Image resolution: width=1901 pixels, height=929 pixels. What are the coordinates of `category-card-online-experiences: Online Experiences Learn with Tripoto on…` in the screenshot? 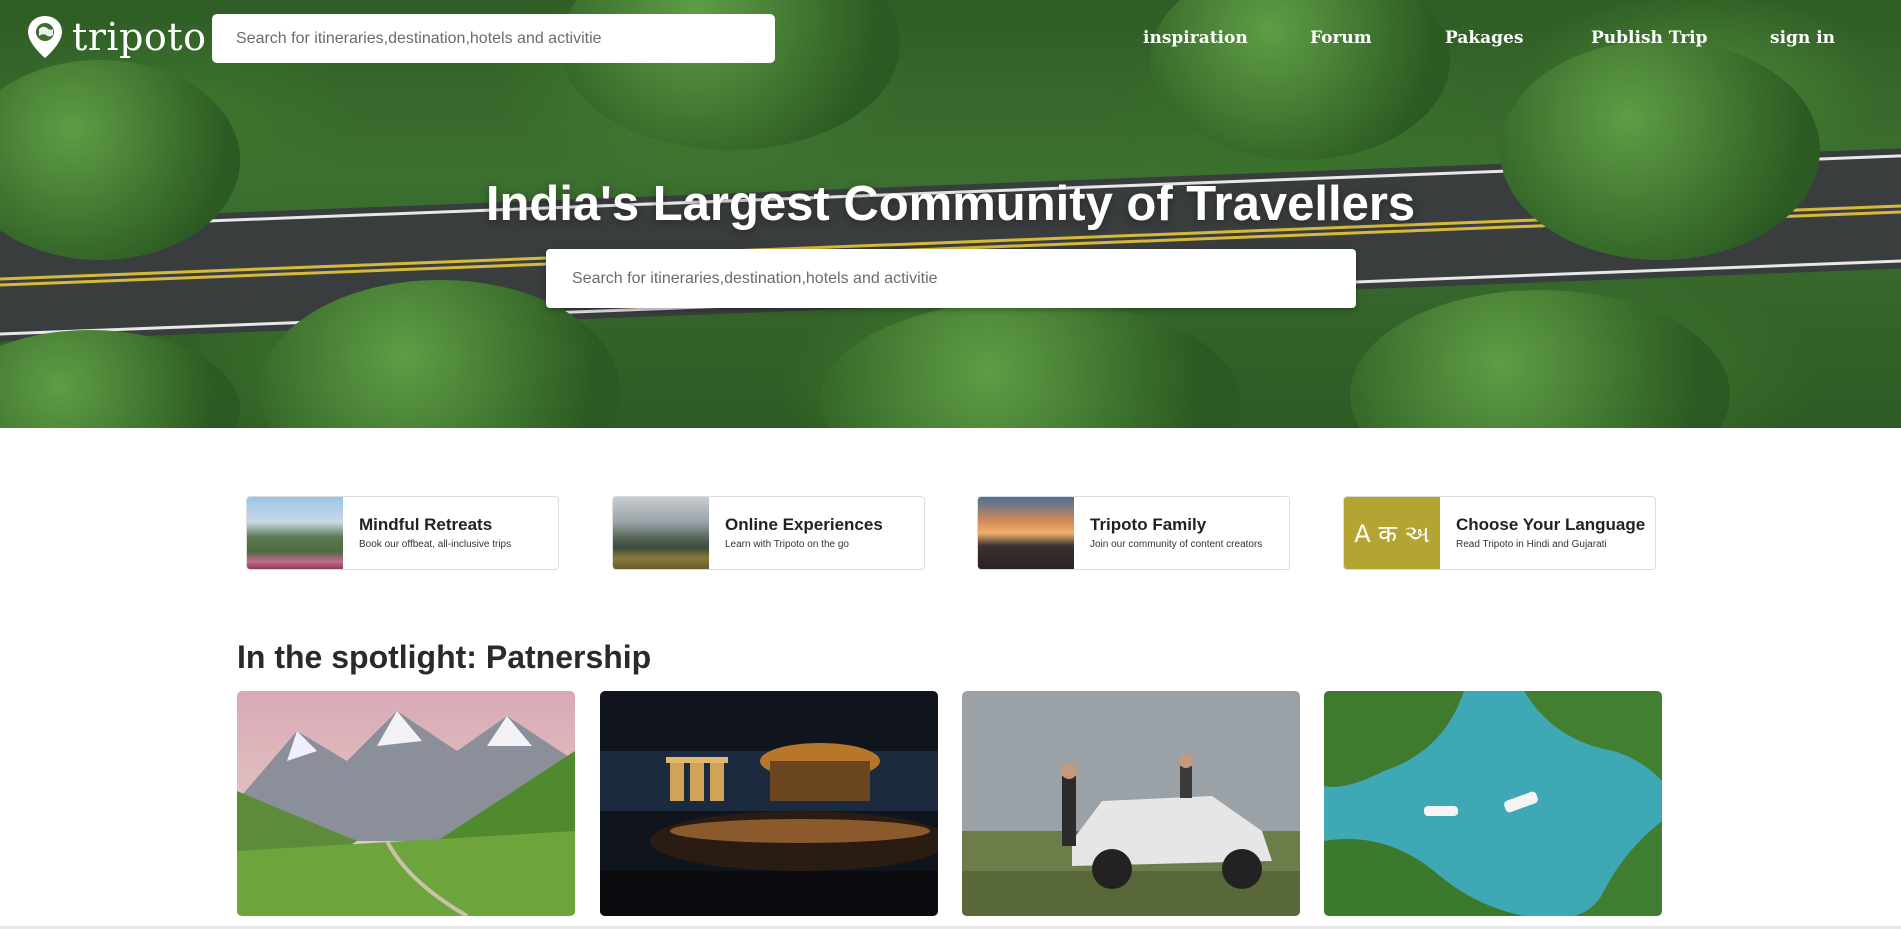 It's located at (768, 533).